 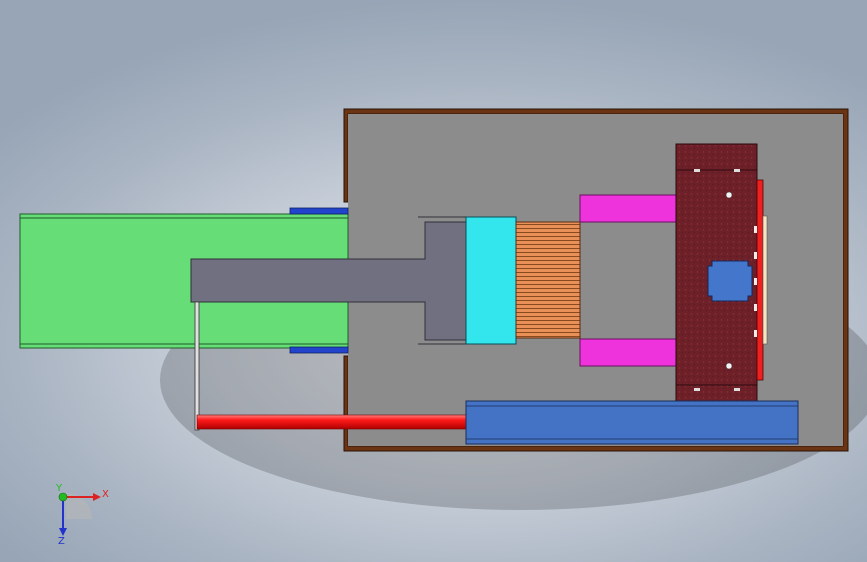 I want to click on blue-bar, so click(x=632, y=422).